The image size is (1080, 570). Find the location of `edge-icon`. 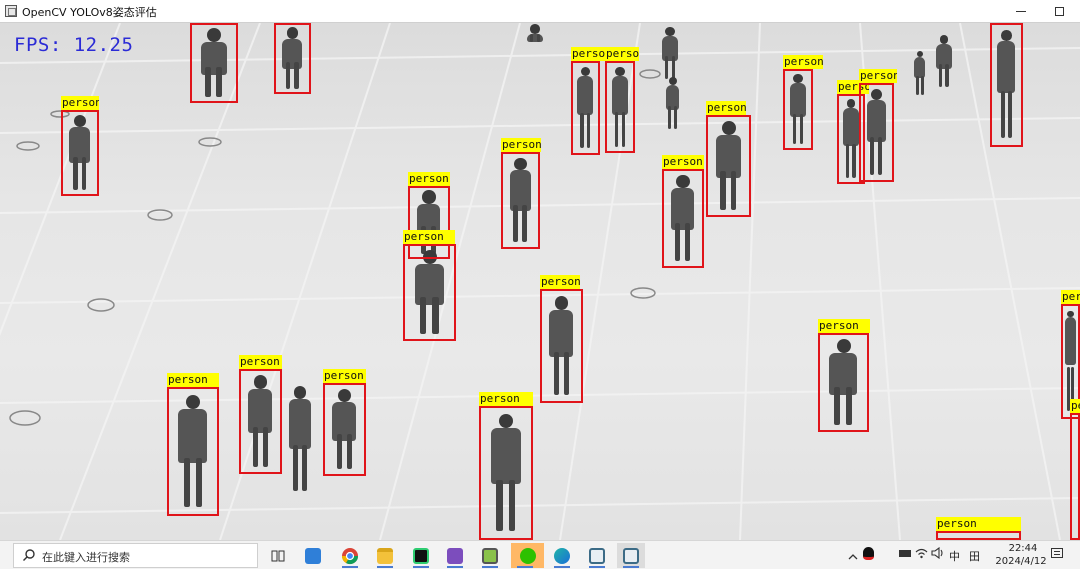

edge-icon is located at coordinates (562, 555).